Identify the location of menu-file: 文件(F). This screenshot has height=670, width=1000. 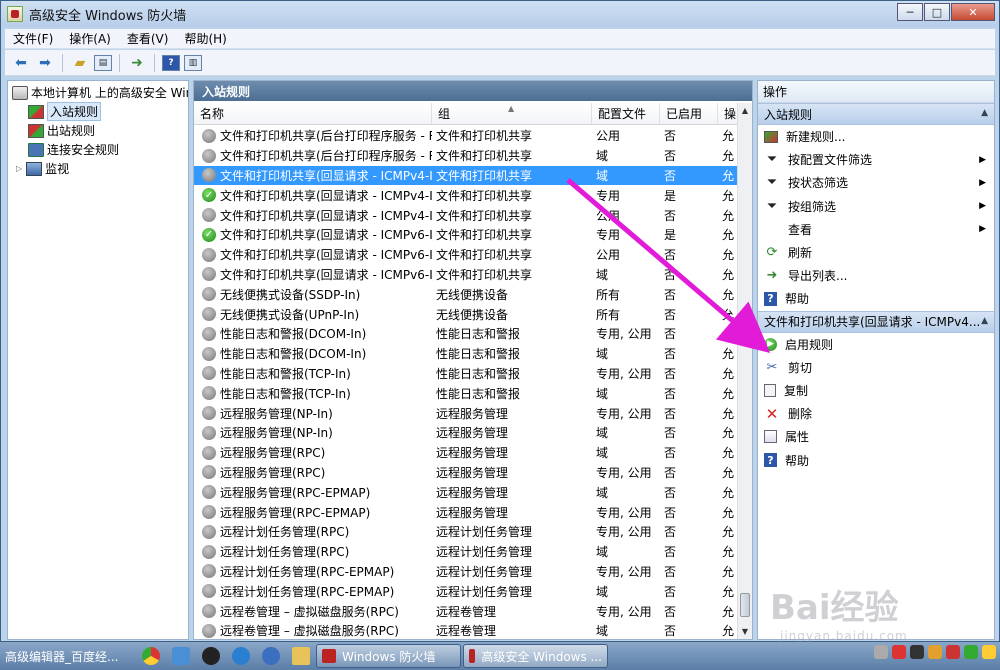
(33, 38).